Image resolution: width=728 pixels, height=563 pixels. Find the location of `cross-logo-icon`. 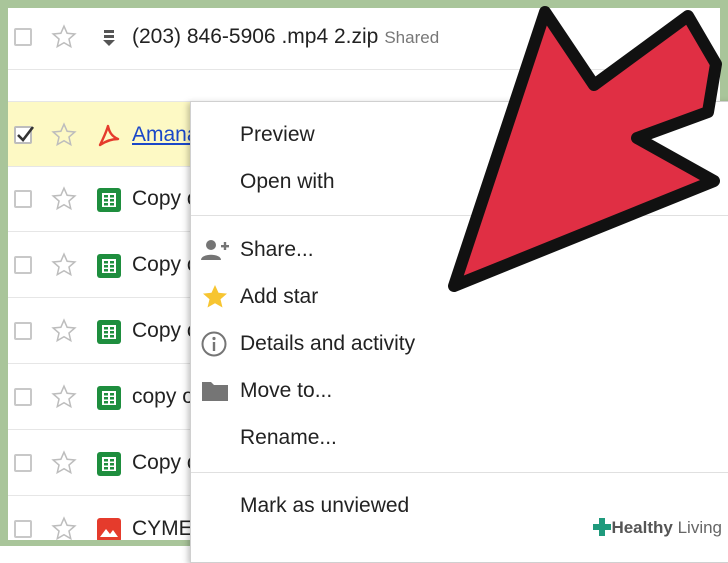

cross-logo-icon is located at coordinates (602, 527).